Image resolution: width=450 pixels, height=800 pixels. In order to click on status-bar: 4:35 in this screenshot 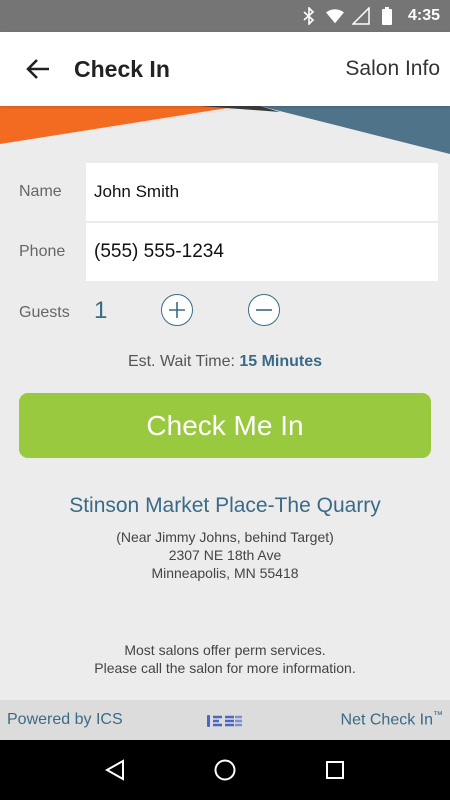, I will do `click(225, 16)`.